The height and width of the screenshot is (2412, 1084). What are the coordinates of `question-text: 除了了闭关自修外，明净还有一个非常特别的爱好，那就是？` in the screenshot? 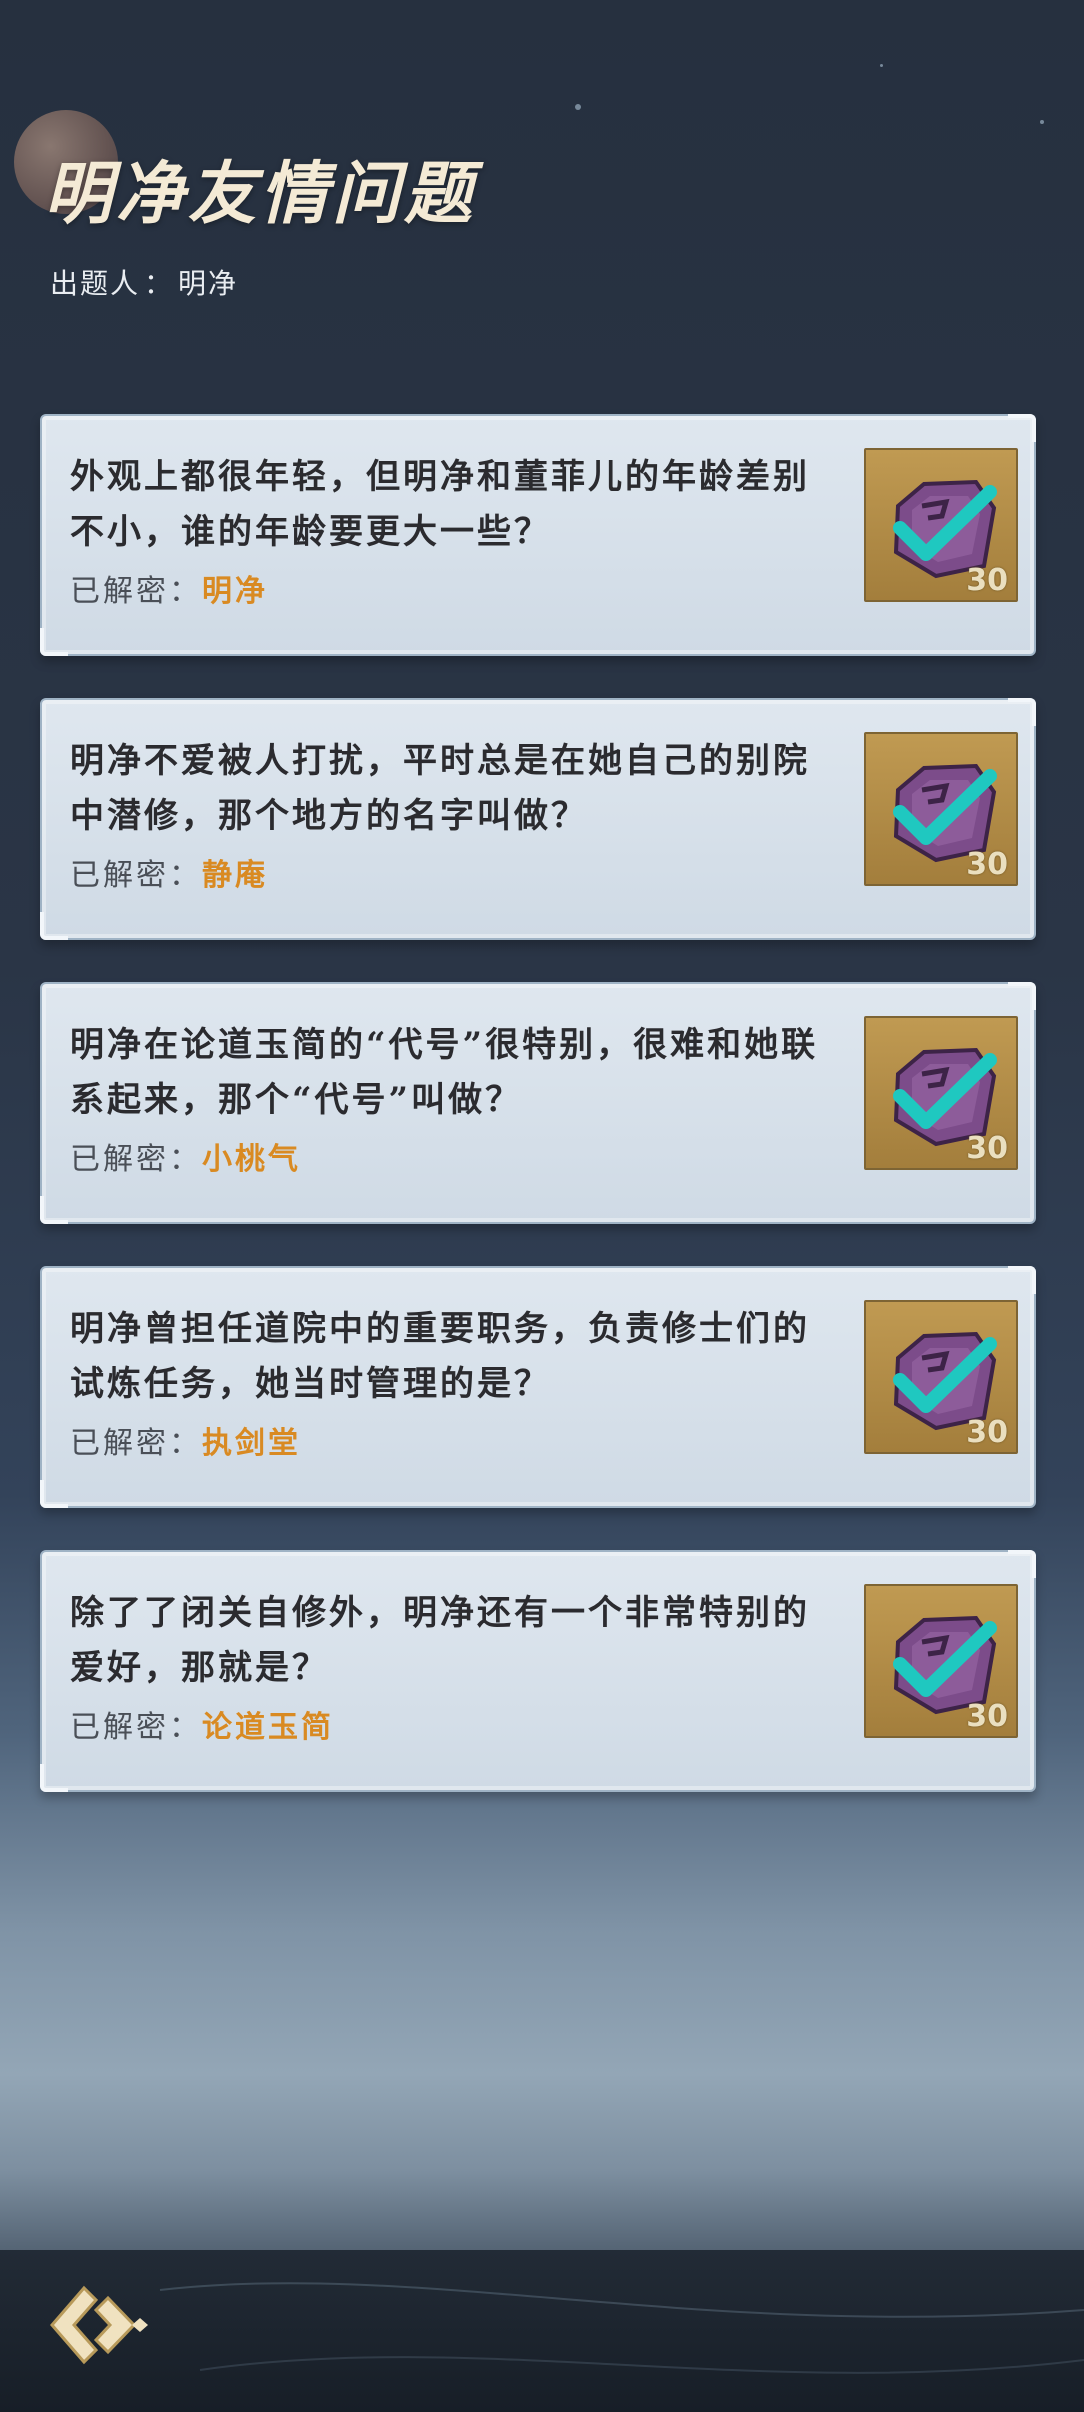 It's located at (440, 1640).